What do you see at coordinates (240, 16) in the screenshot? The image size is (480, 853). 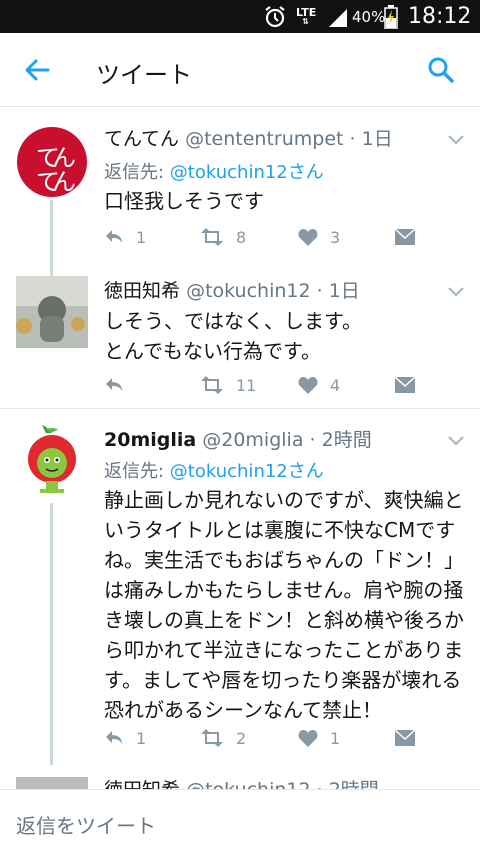 I see `status-bar: LTE ⇅ 40% 18:12` at bounding box center [240, 16].